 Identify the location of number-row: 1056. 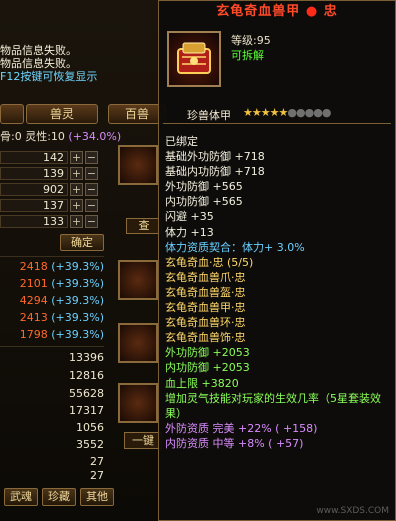
(90, 427).